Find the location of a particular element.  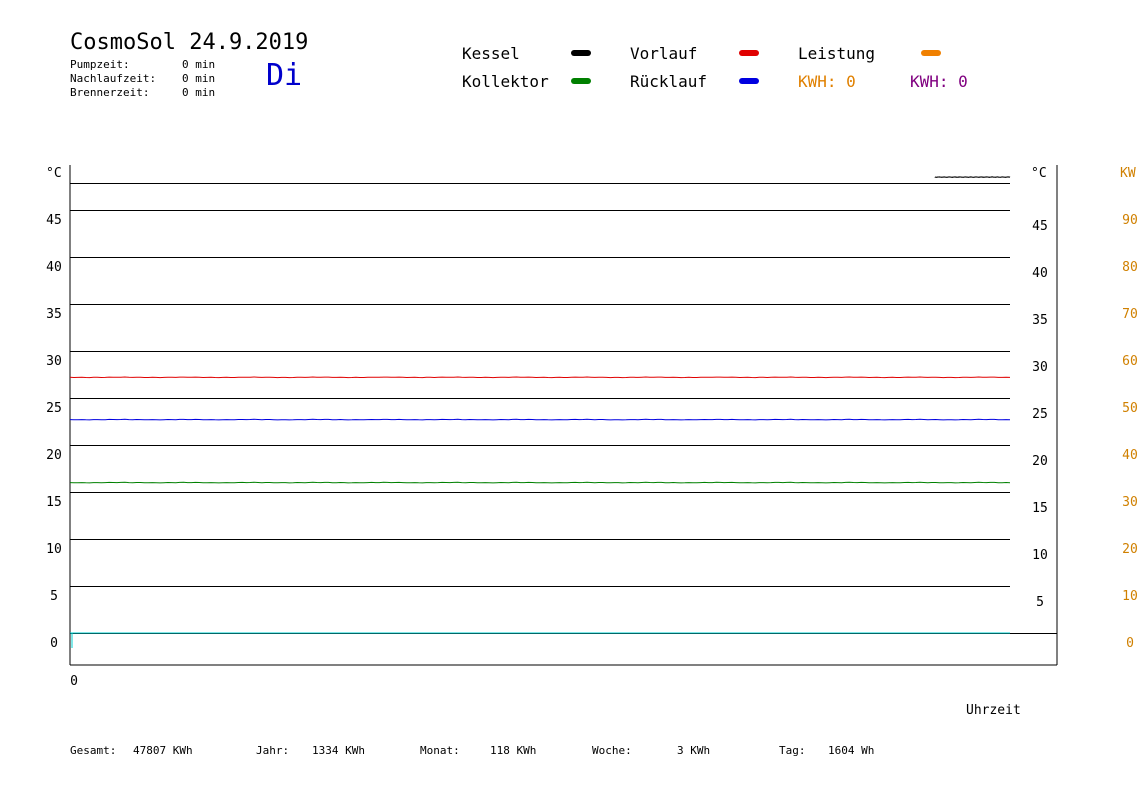

footer-gesamt-value: 47807 KWh is located at coordinates (163, 750).